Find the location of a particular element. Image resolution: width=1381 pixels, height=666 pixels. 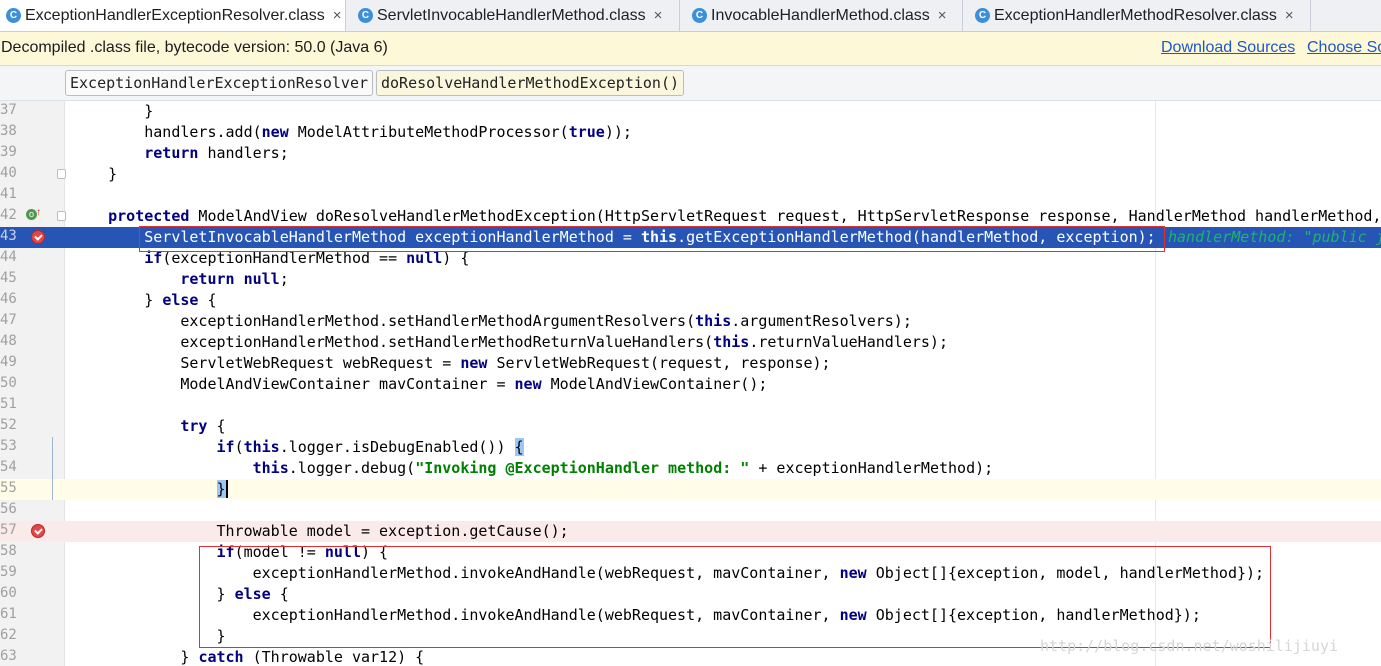

line-number: 54 is located at coordinates (8, 467).